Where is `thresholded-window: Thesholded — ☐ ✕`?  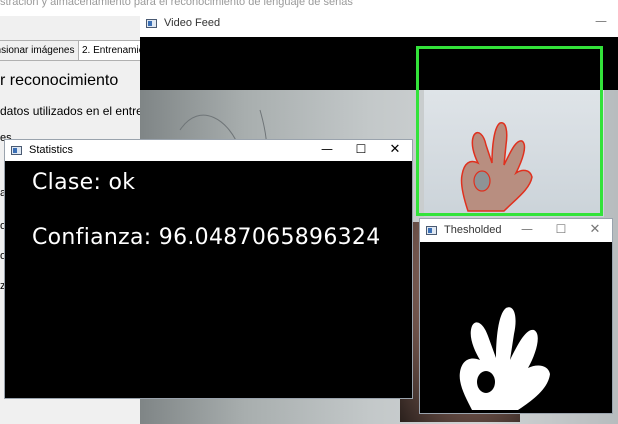
thresholded-window: Thesholded — ☐ ✕ is located at coordinates (516, 316).